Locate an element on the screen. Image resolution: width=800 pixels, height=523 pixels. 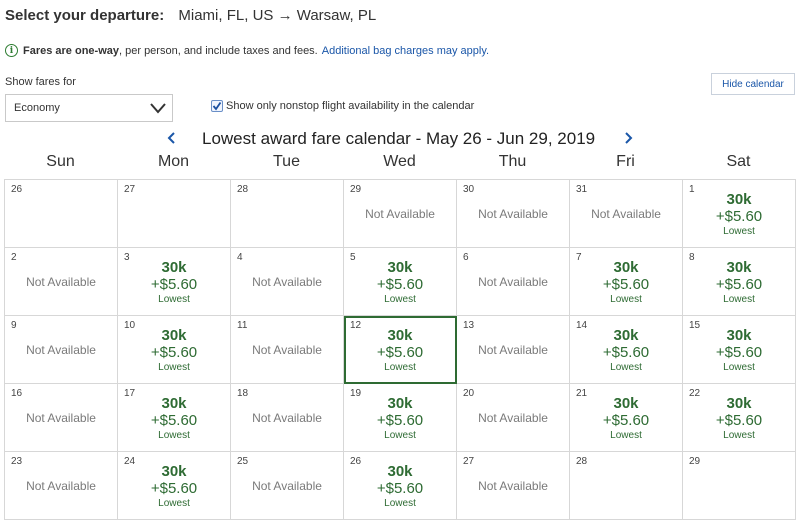
day-number: 11 is located at coordinates (242, 325).